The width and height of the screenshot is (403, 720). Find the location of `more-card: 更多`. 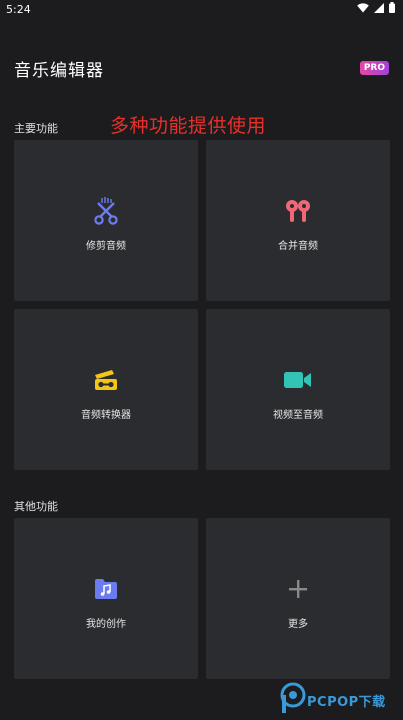

more-card: 更多 is located at coordinates (298, 598).